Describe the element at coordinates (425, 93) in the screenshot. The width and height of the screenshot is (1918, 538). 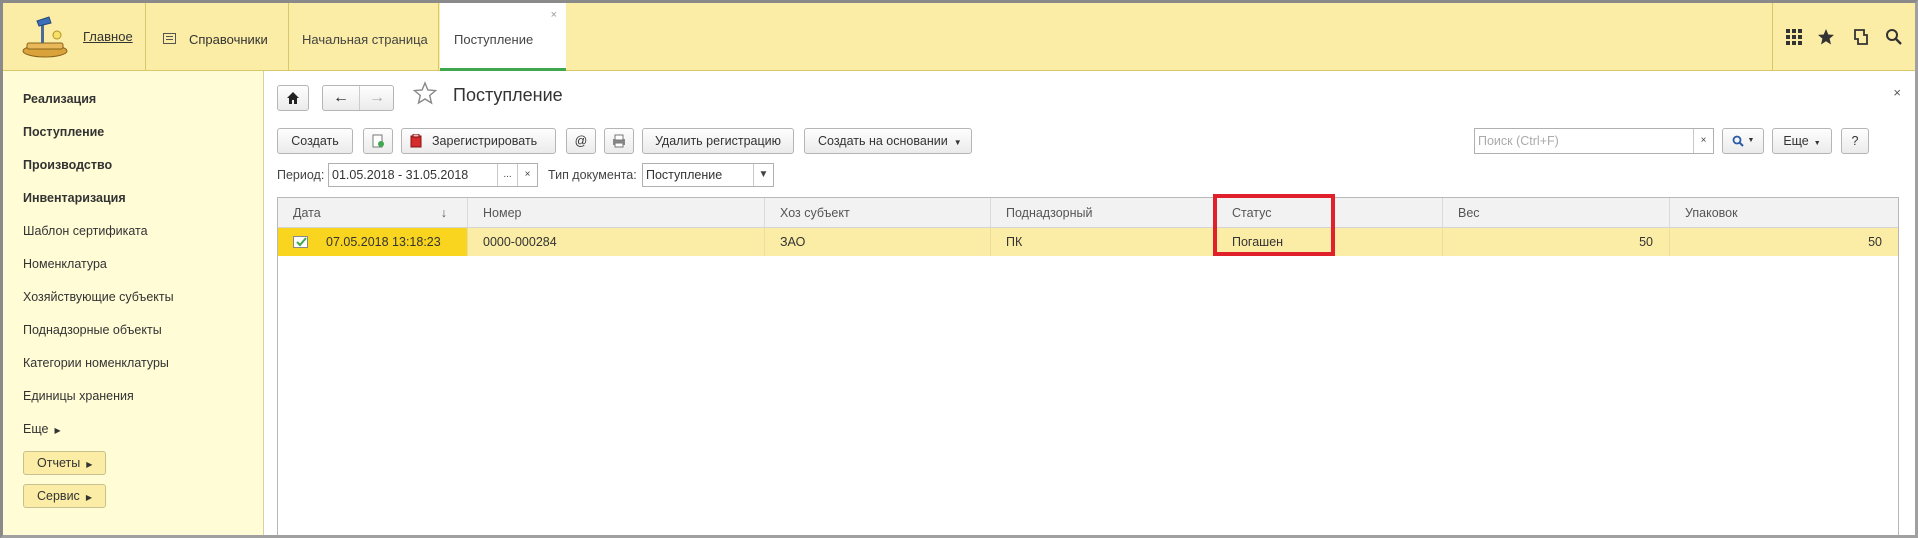
I see `favorite-star-icon` at that location.